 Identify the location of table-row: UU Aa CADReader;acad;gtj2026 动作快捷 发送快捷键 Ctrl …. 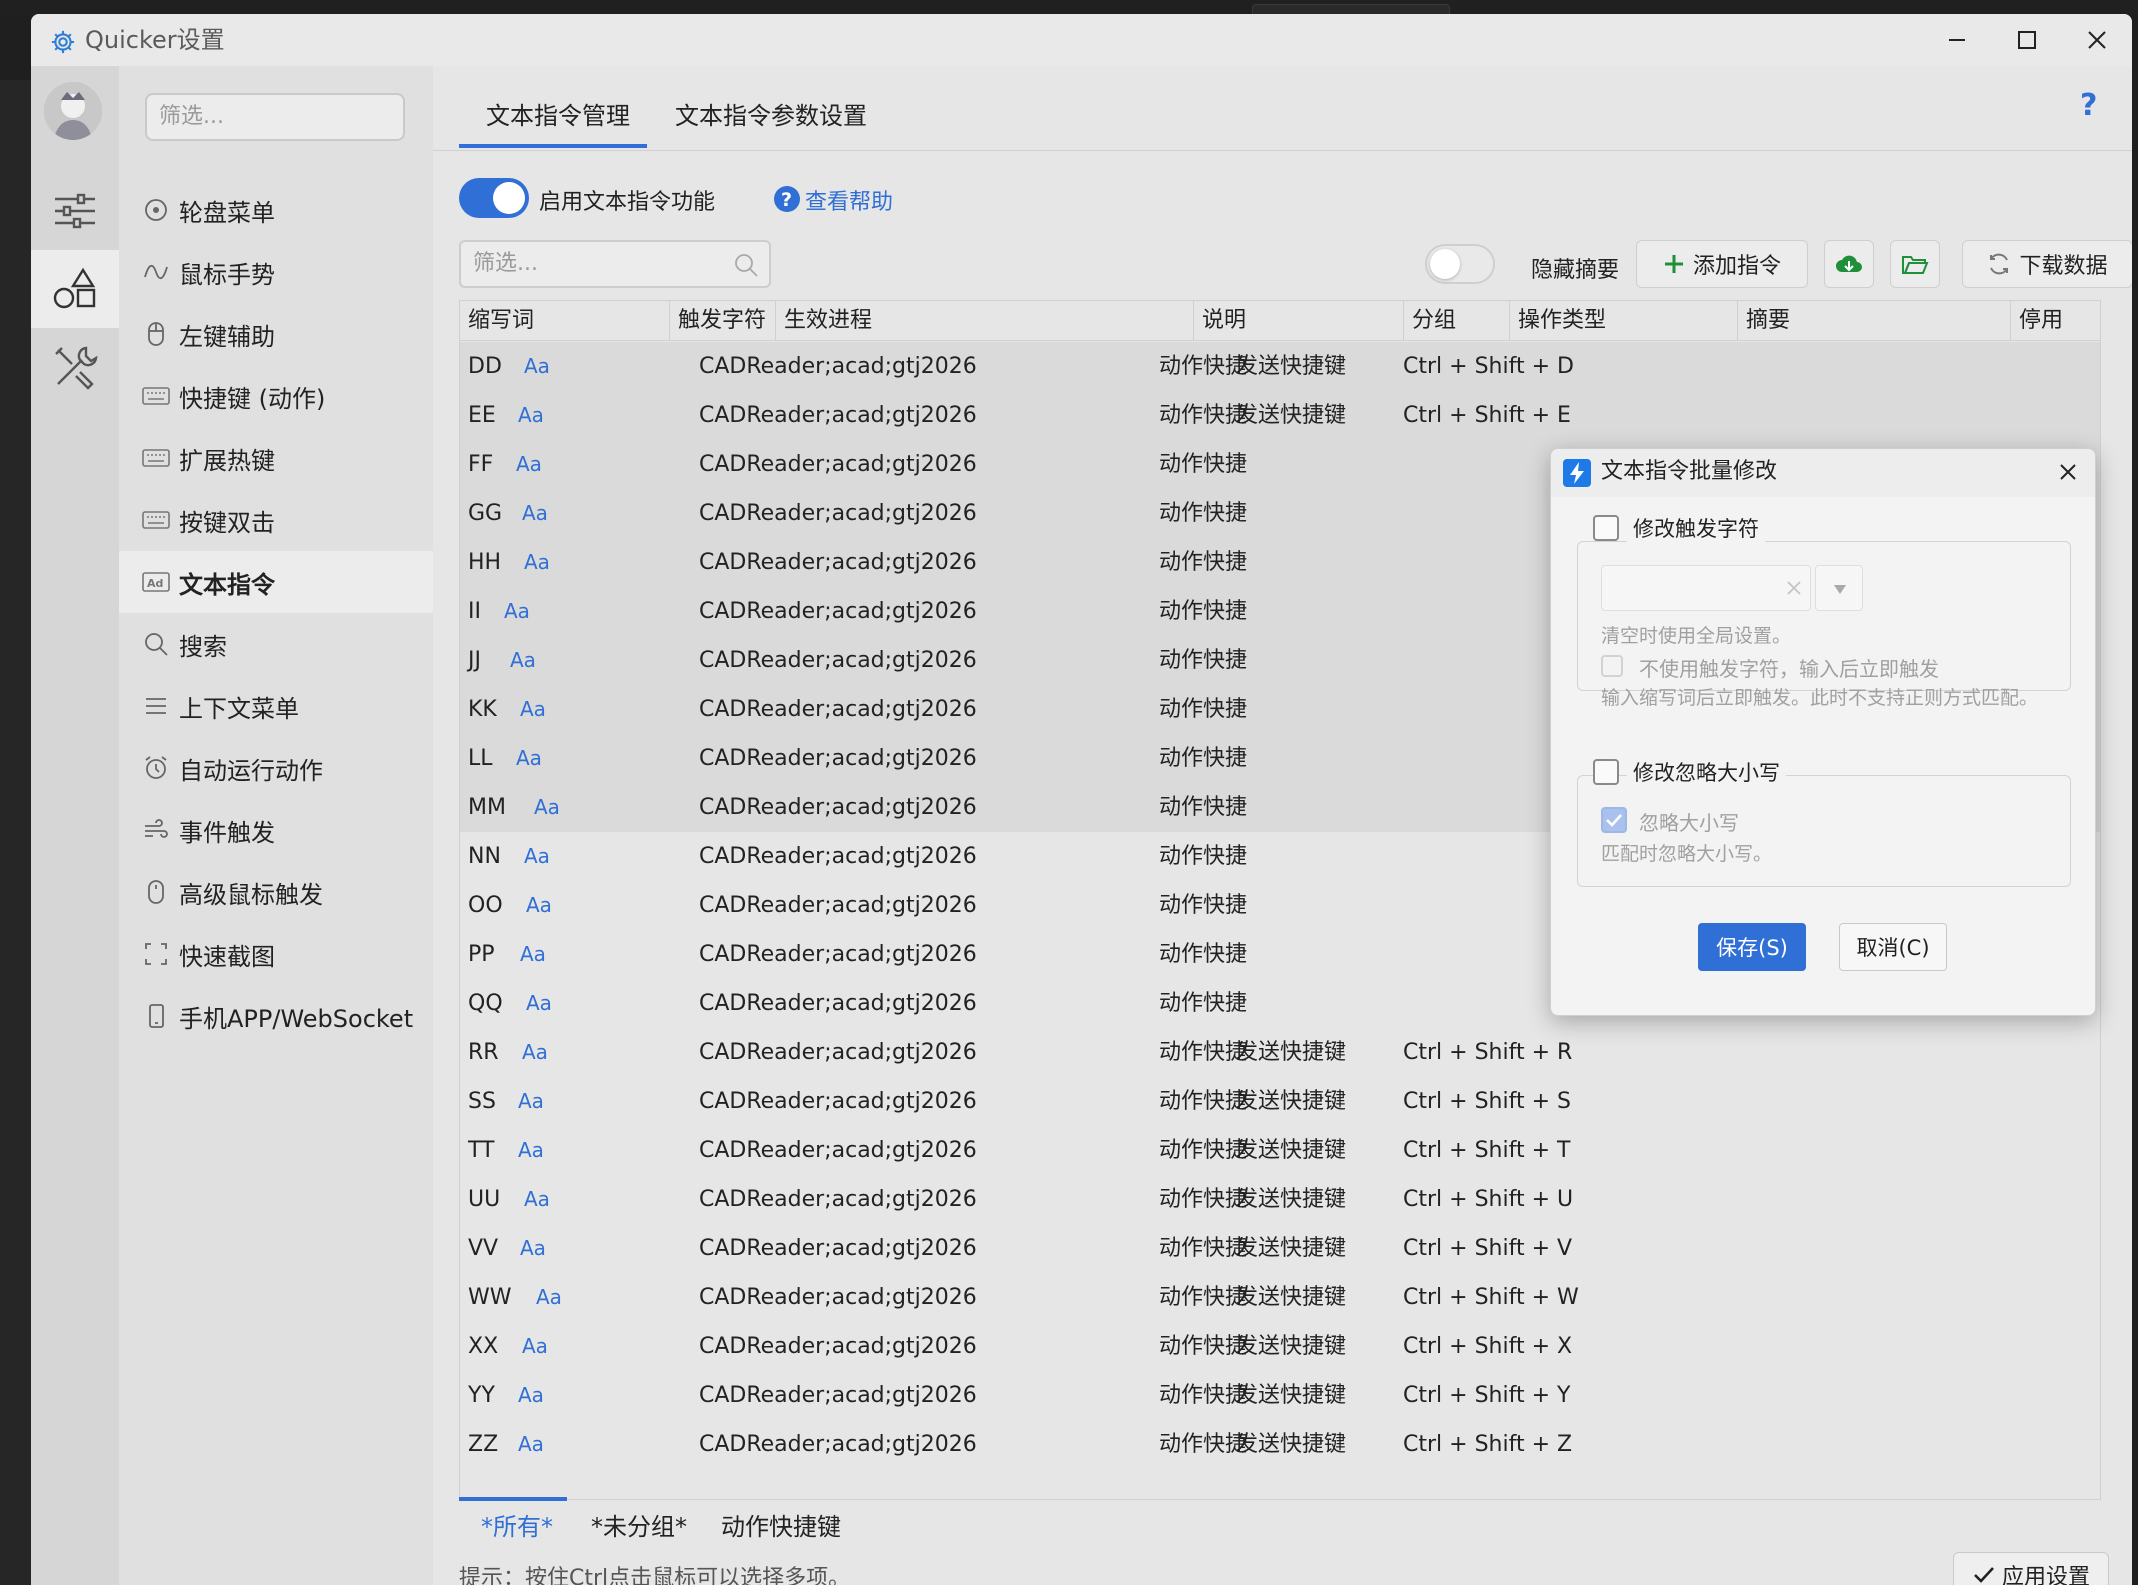
(1280, 1199).